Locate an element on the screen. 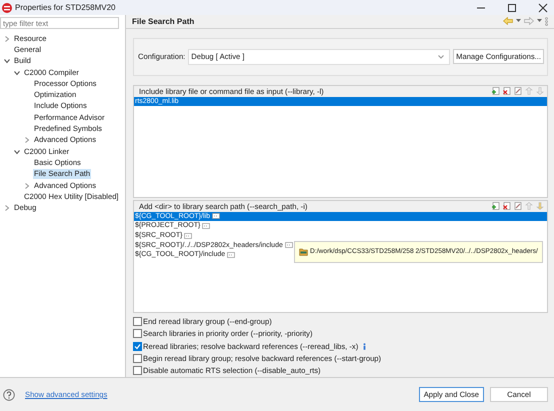  window-title: Properties for STD258MV20 is located at coordinates (65, 7).